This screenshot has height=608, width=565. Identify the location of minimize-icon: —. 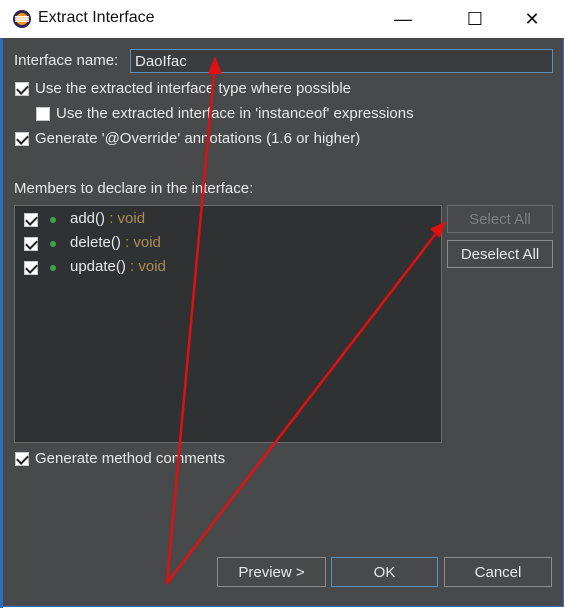
(403, 18).